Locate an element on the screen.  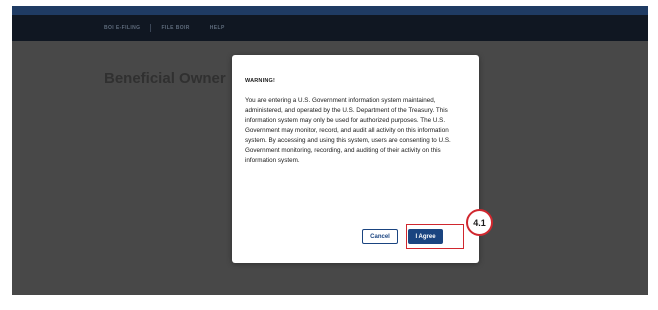
cancel-button: Cancel is located at coordinates (380, 236).